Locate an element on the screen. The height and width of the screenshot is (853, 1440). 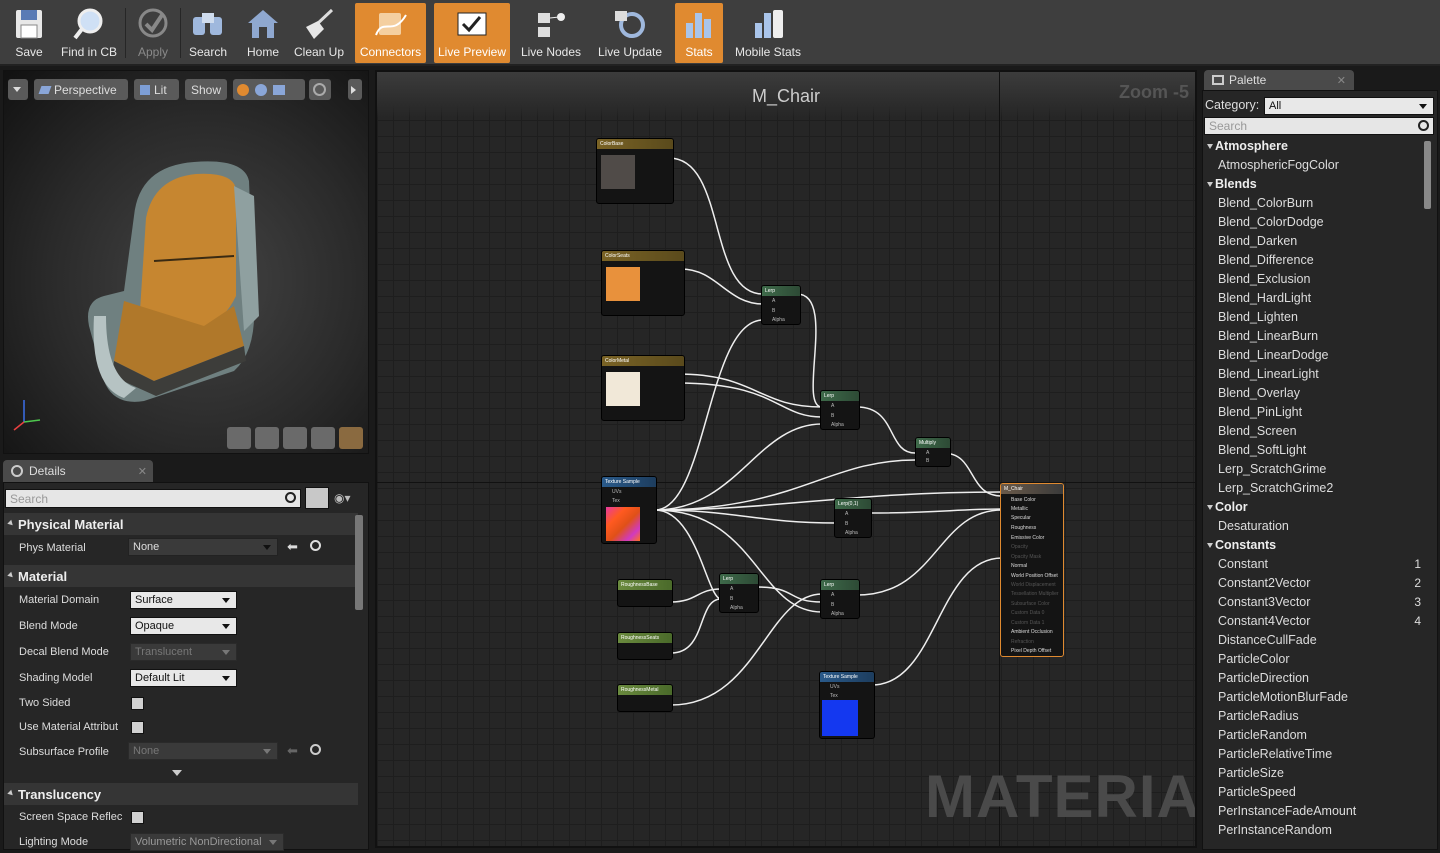
material-domain-dropdown: Surface is located at coordinates (183, 600).